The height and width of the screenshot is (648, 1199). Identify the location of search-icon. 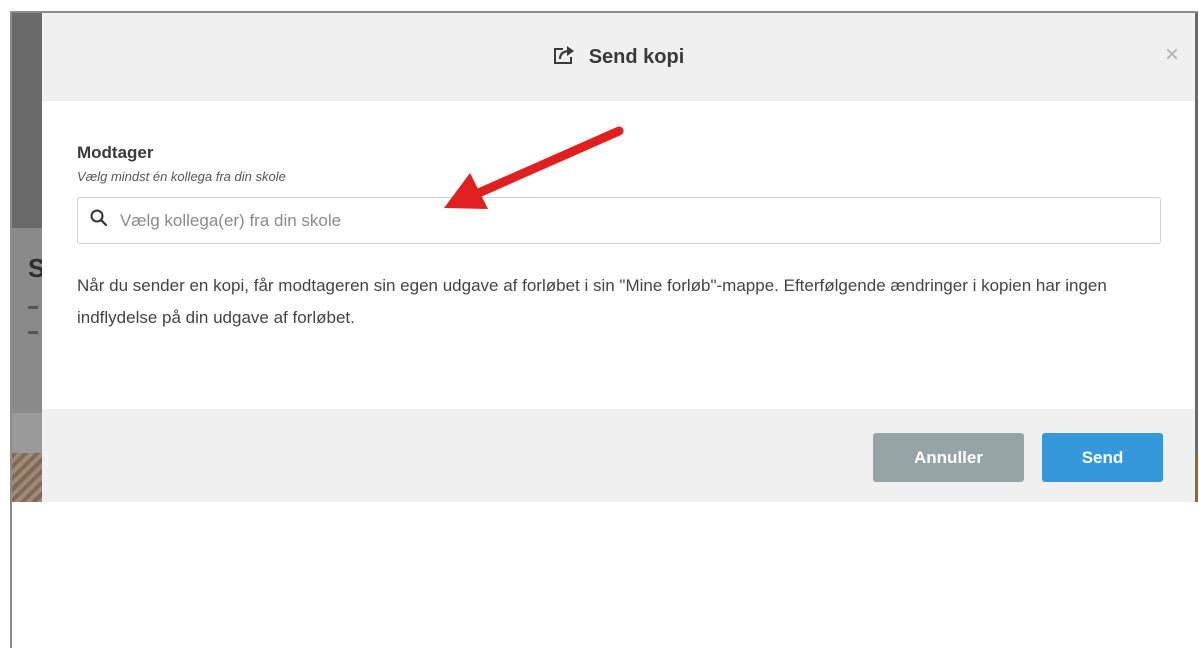
(99, 220).